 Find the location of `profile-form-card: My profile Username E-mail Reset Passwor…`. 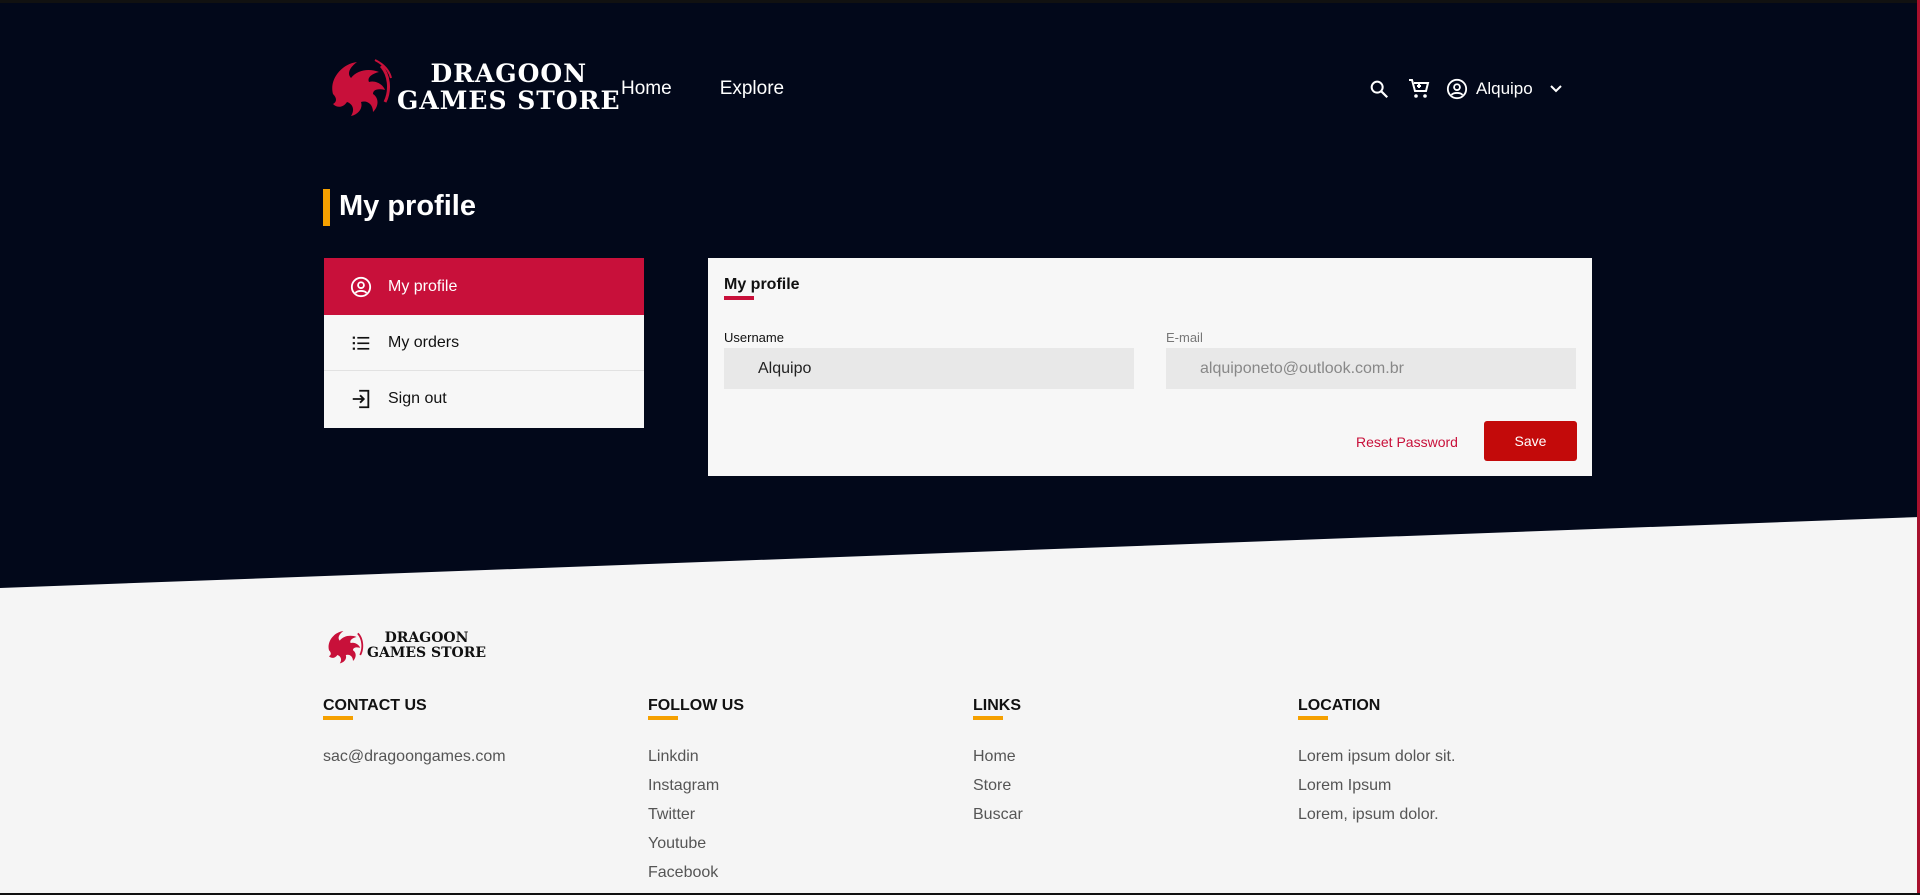

profile-form-card: My profile Username E-mail Reset Passwor… is located at coordinates (1150, 367).